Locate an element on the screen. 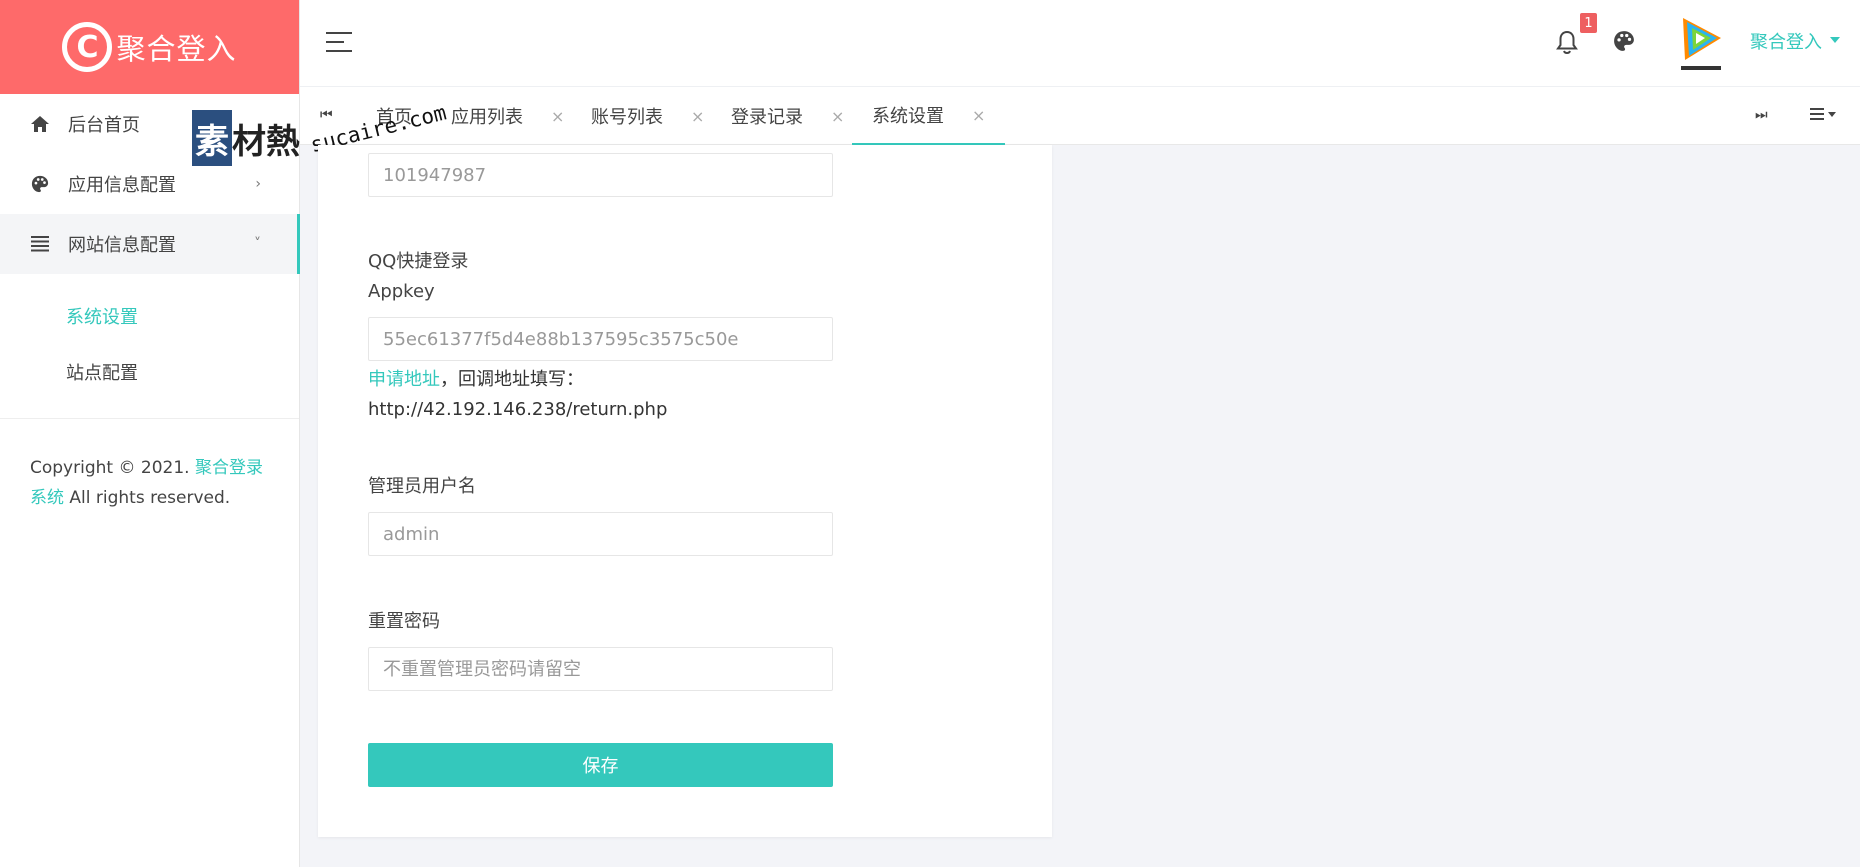 This screenshot has width=1860, height=867. tab-account-list: 账号列表 × is located at coordinates (647, 116).